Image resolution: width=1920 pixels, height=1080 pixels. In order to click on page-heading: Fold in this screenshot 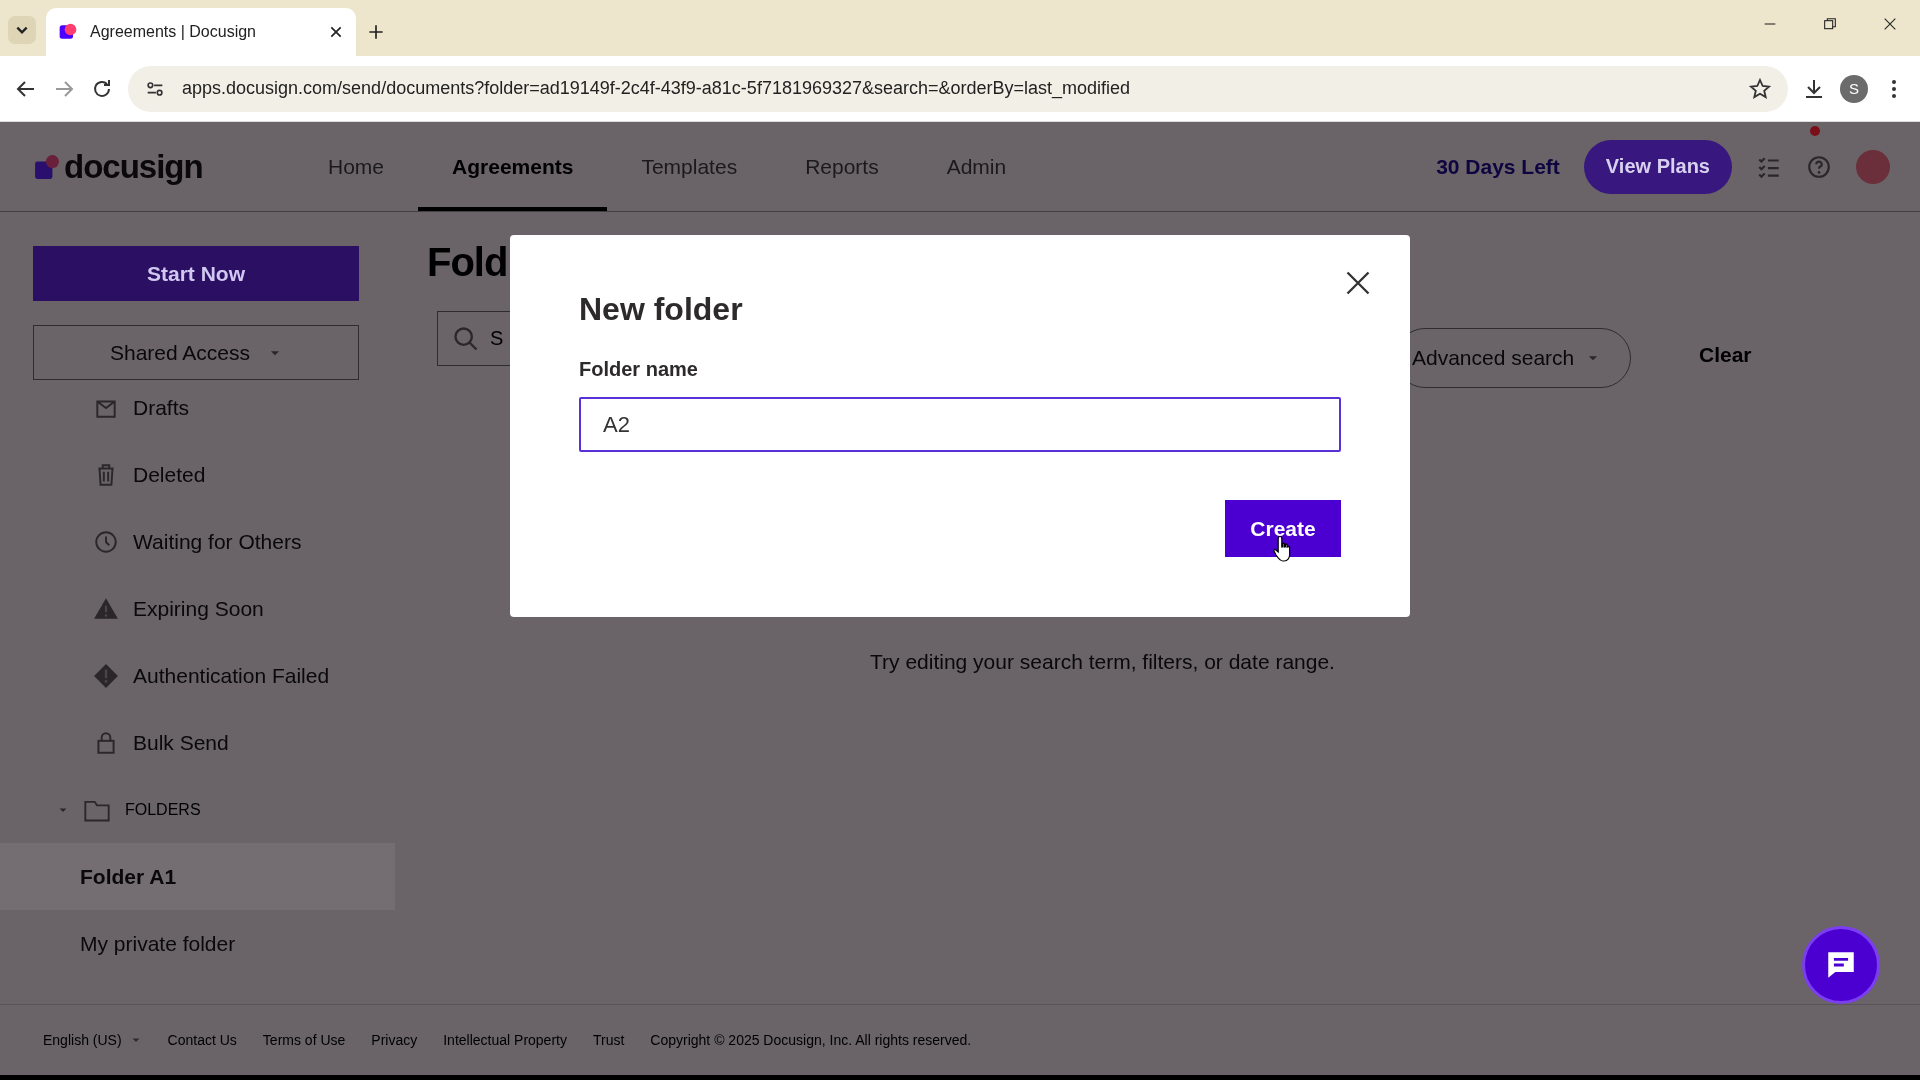, I will do `click(467, 262)`.